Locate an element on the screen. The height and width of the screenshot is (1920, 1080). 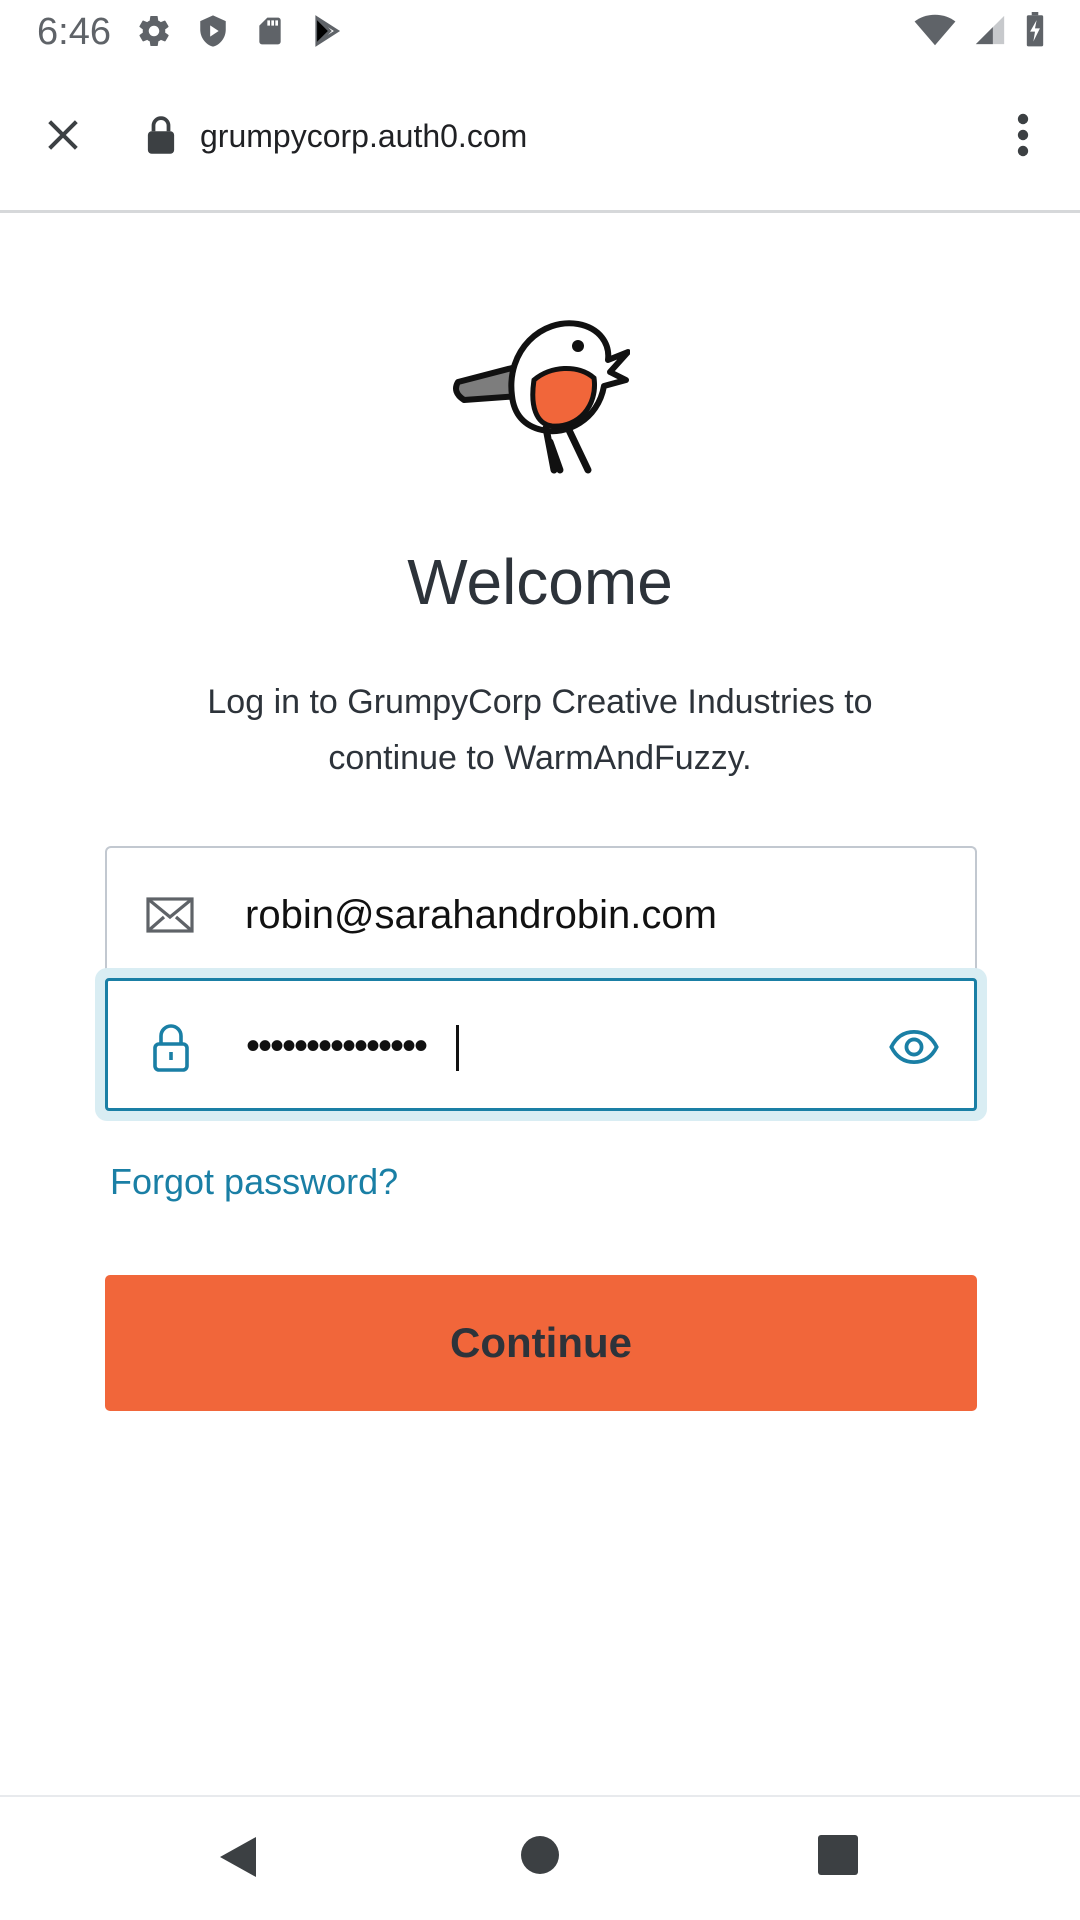
password-field: ••••••••••••••• is located at coordinates (541, 1044).